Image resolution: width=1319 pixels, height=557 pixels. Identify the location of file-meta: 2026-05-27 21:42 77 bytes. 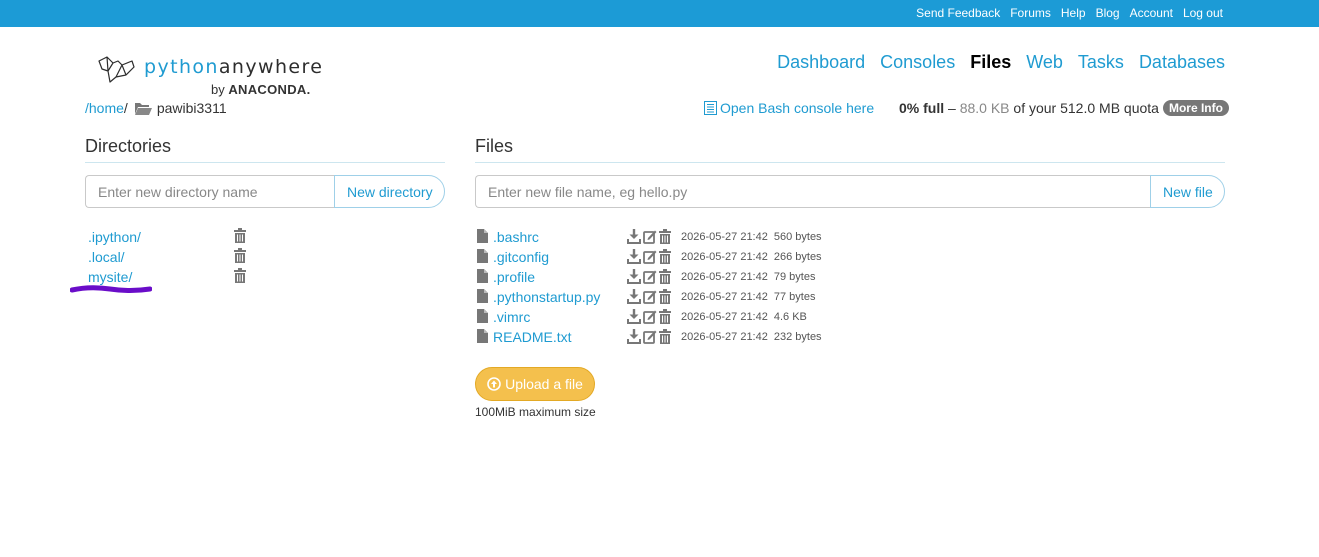
(748, 297).